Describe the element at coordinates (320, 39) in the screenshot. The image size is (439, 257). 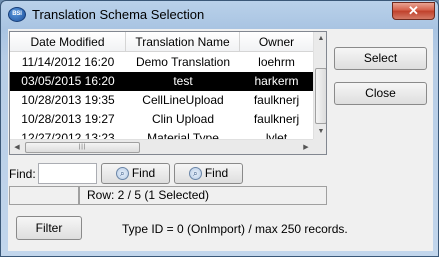
I see `scroll-up-arrow-icon: ▲` at that location.